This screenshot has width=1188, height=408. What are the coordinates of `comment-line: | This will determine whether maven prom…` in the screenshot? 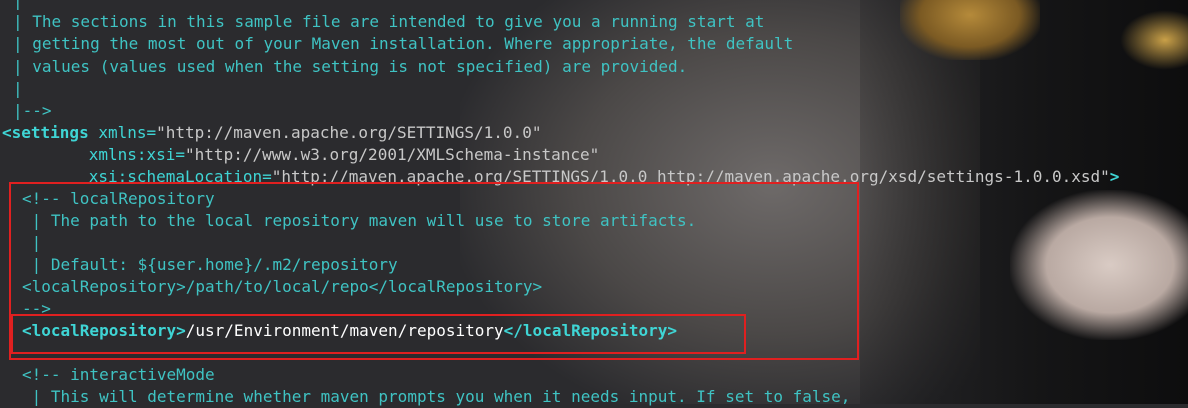 It's located at (436, 396).